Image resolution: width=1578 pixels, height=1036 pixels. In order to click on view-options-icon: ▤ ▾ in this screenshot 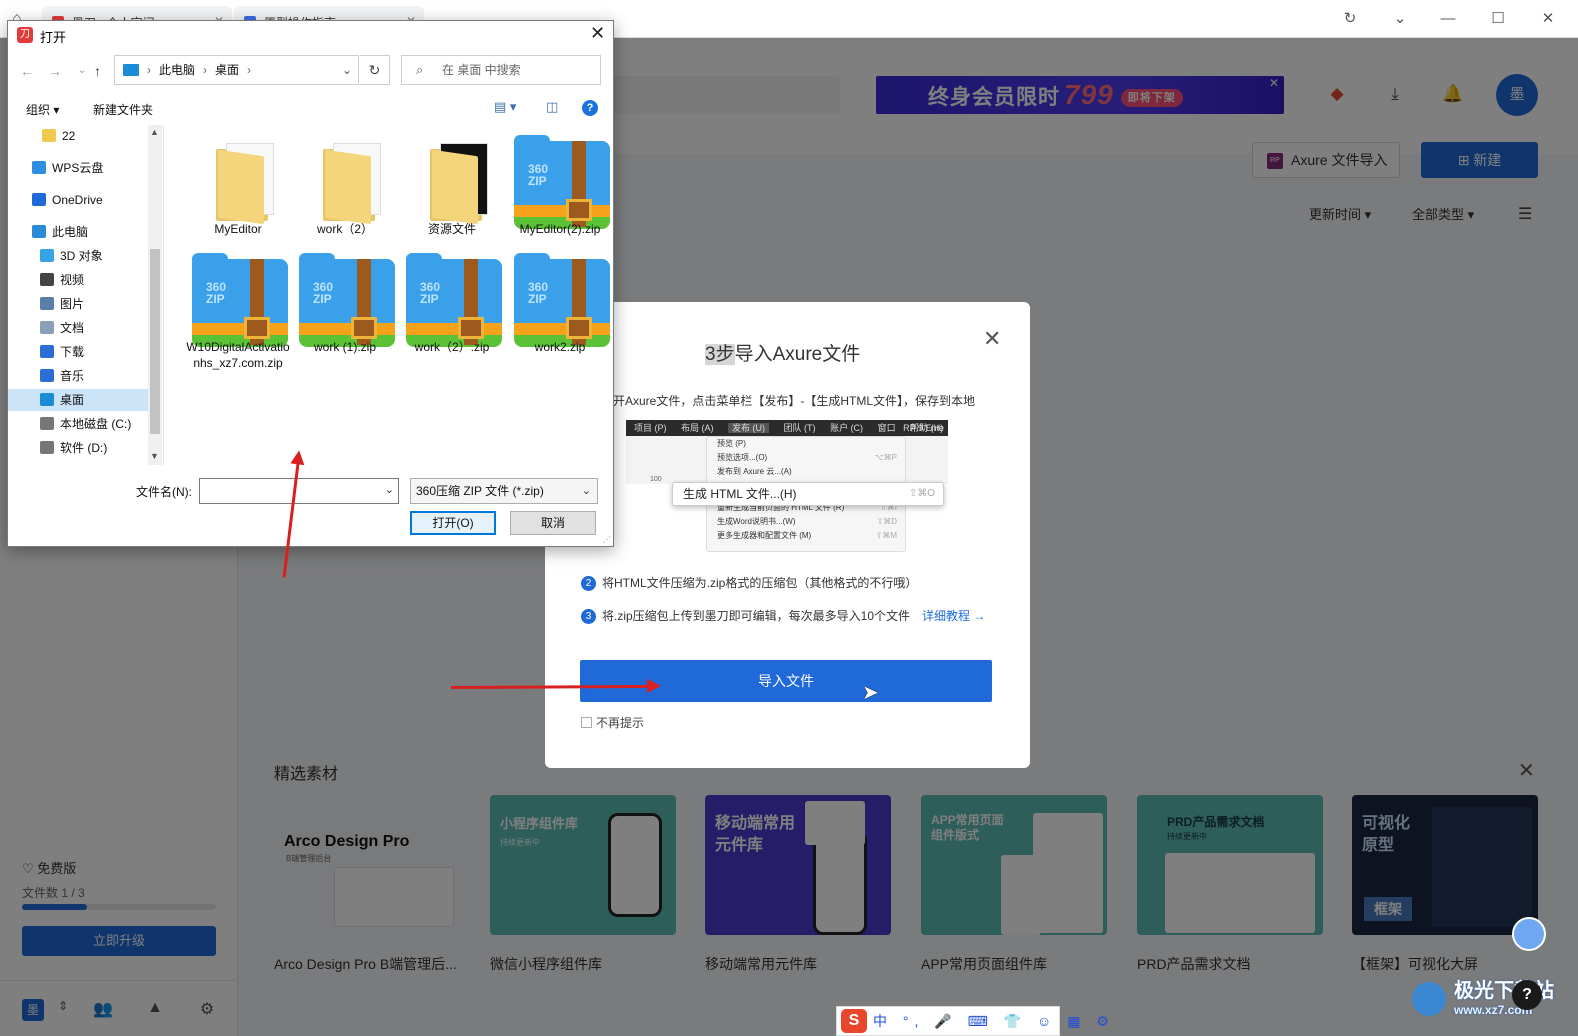, I will do `click(505, 107)`.